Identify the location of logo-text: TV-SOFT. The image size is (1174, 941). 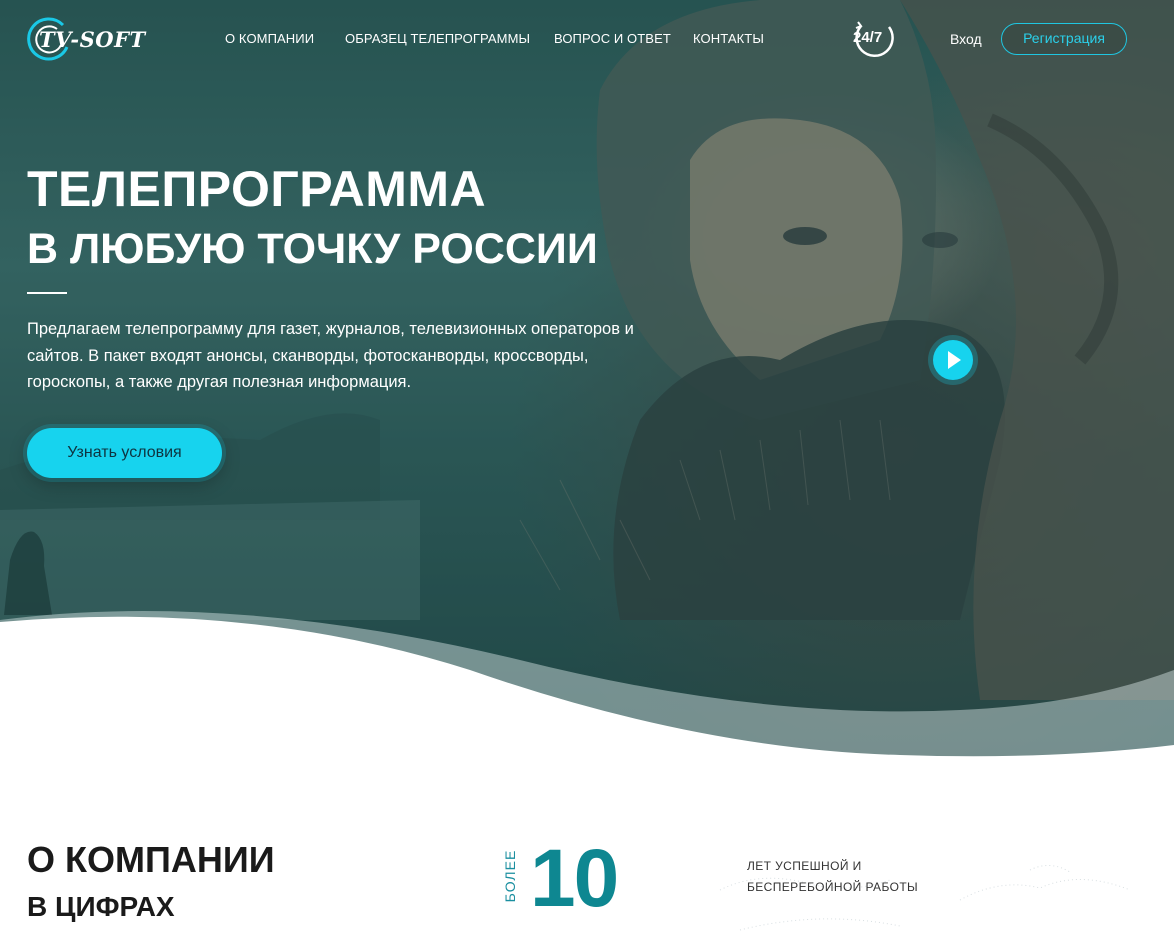
(92, 39).